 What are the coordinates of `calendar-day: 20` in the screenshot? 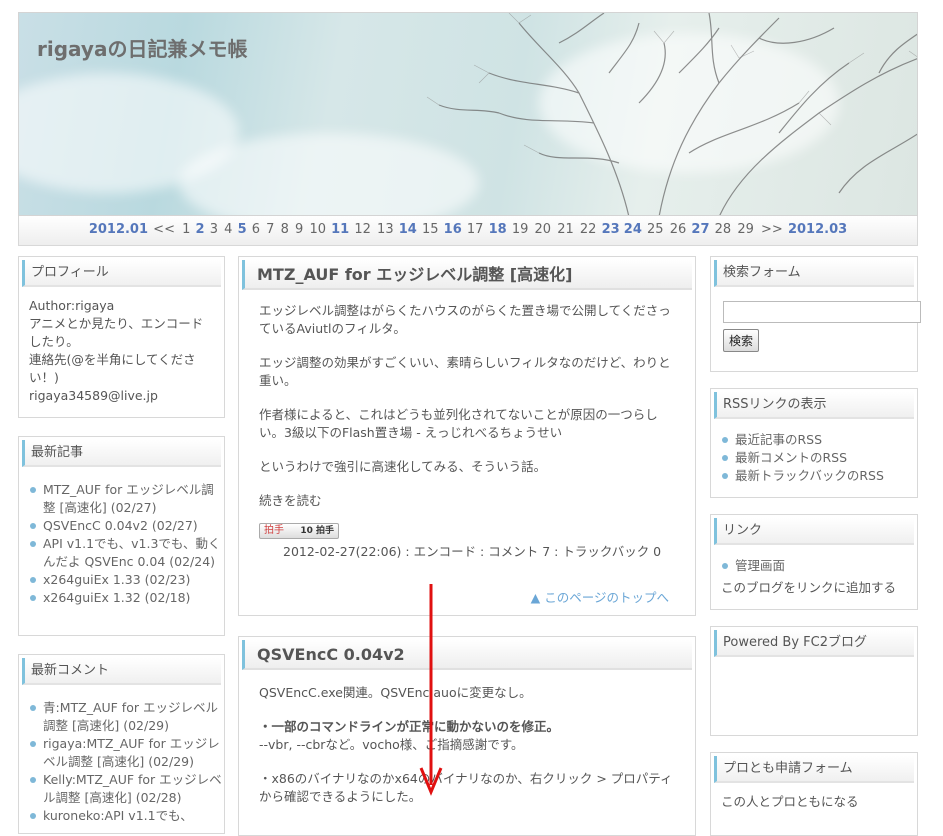 It's located at (543, 229).